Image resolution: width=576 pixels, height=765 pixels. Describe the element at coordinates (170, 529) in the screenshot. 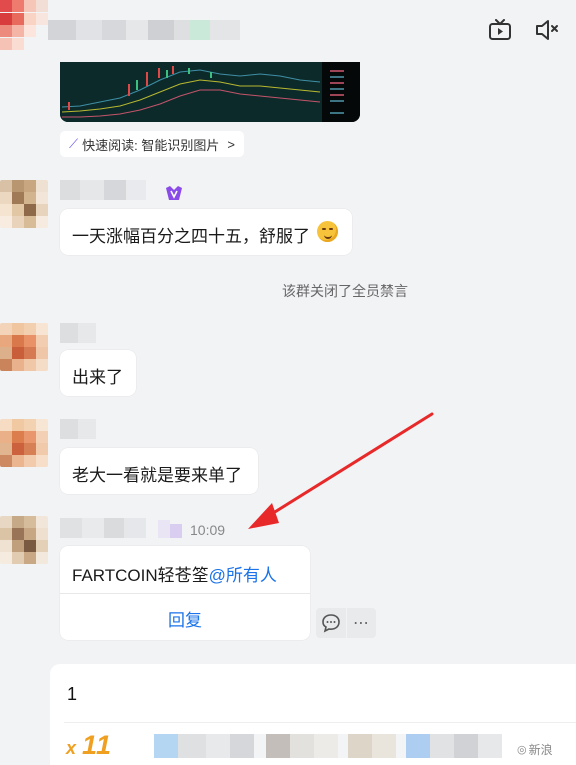

I see `member-badge-blurred` at that location.